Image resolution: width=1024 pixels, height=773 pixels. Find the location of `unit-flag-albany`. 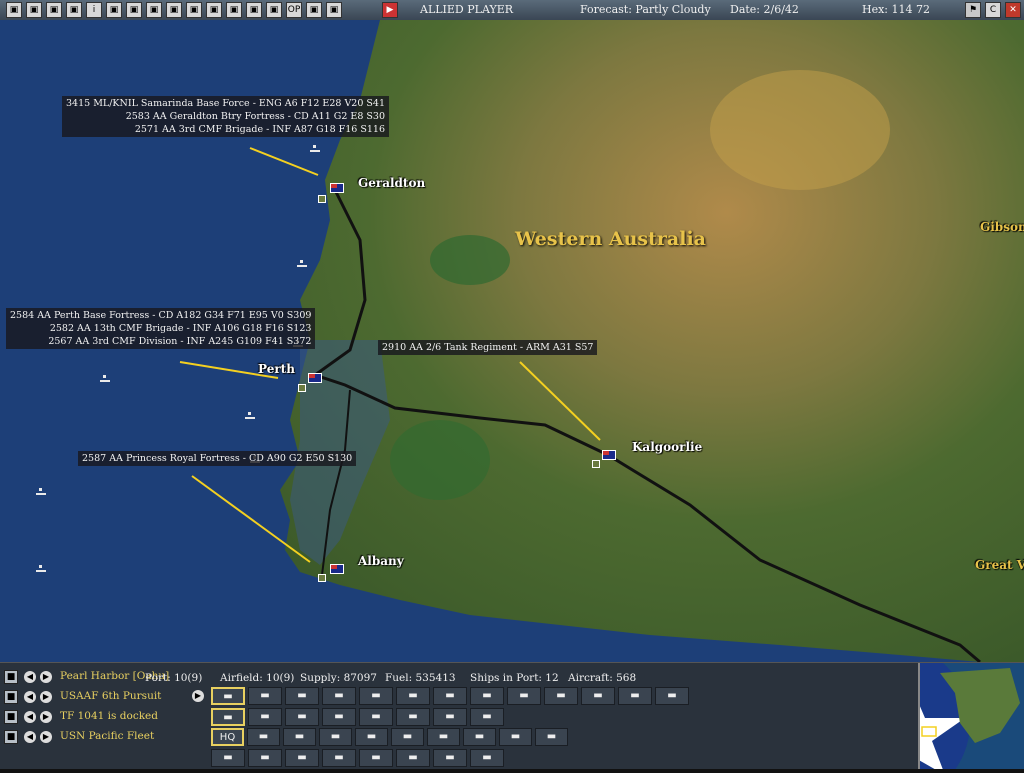

unit-flag-albany is located at coordinates (337, 569).